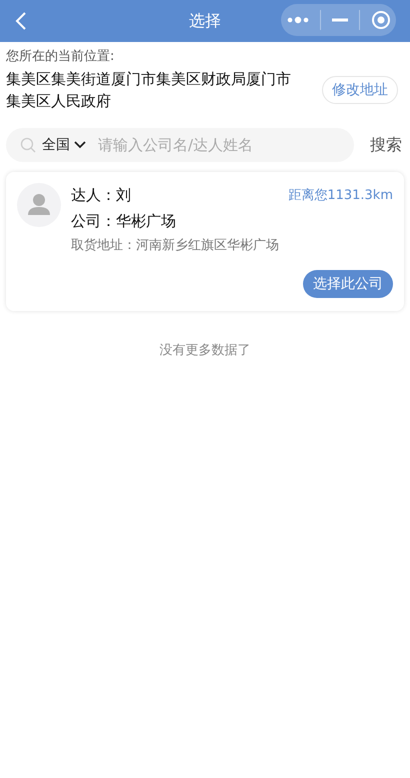 Image resolution: width=410 pixels, height=778 pixels. What do you see at coordinates (80, 145) in the screenshot?
I see `caret-icon` at bounding box center [80, 145].